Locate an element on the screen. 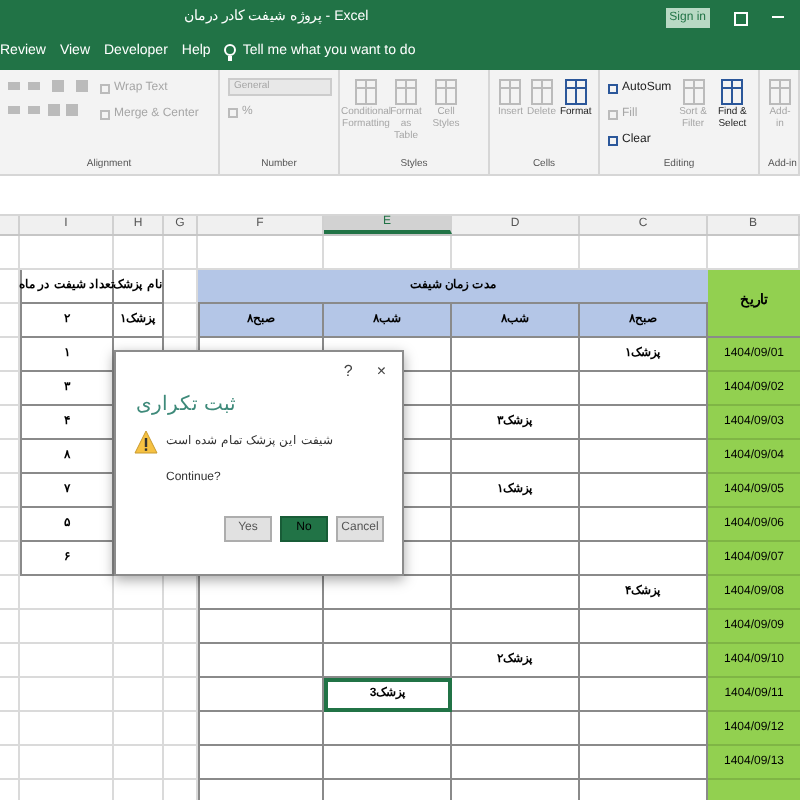  help-button: ? is located at coordinates (348, 372).